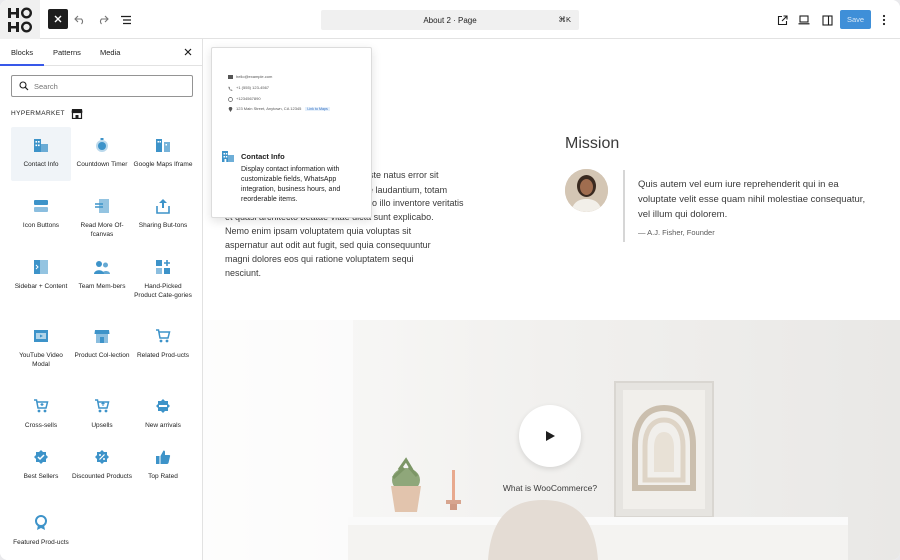 Image resolution: width=900 pixels, height=560 pixels. What do you see at coordinates (163, 457) in the screenshot?
I see `thumbs-up-icon` at bounding box center [163, 457].